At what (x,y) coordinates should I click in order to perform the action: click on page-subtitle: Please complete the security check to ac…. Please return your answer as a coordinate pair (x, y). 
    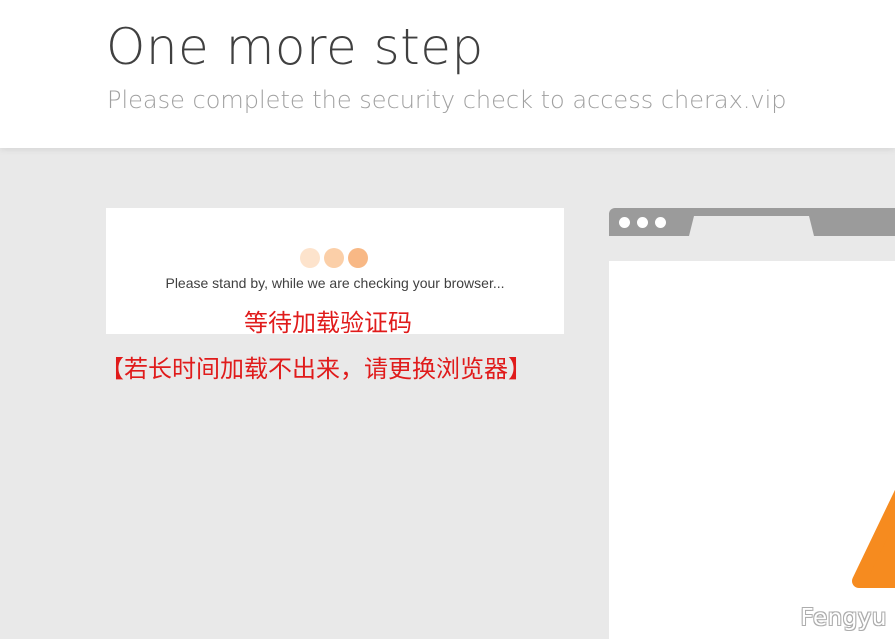
    Looking at the image, I should click on (447, 100).